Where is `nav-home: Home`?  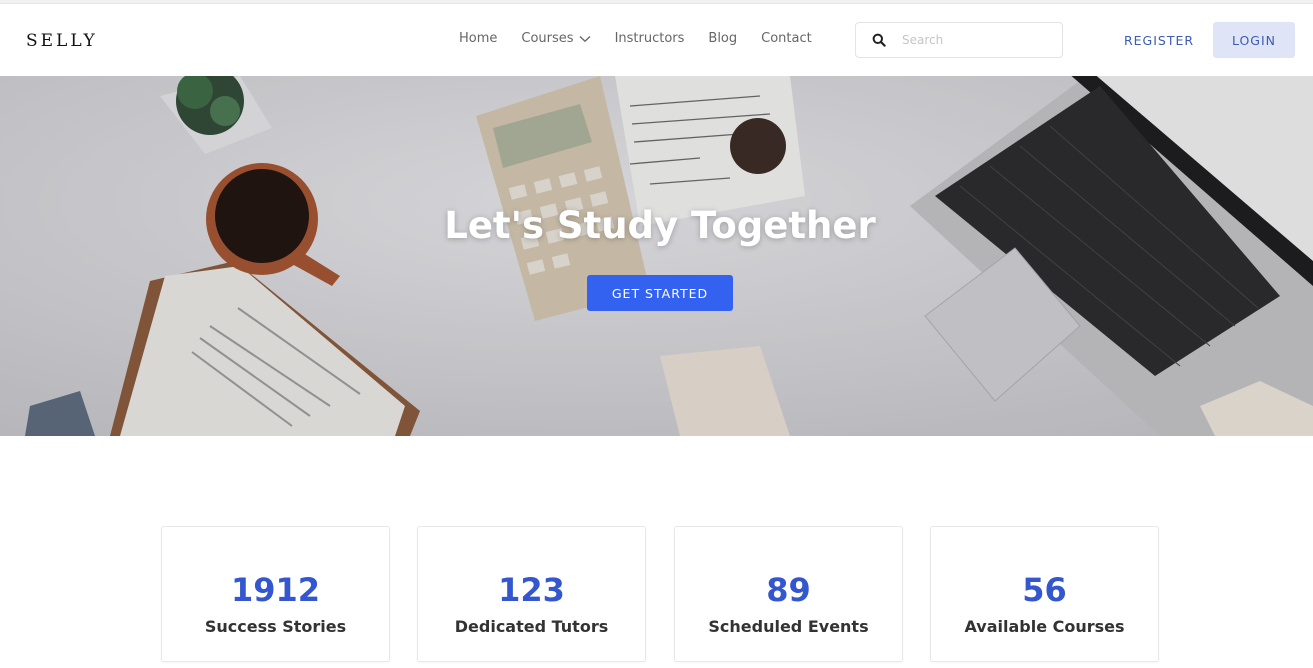 nav-home: Home is located at coordinates (478, 38).